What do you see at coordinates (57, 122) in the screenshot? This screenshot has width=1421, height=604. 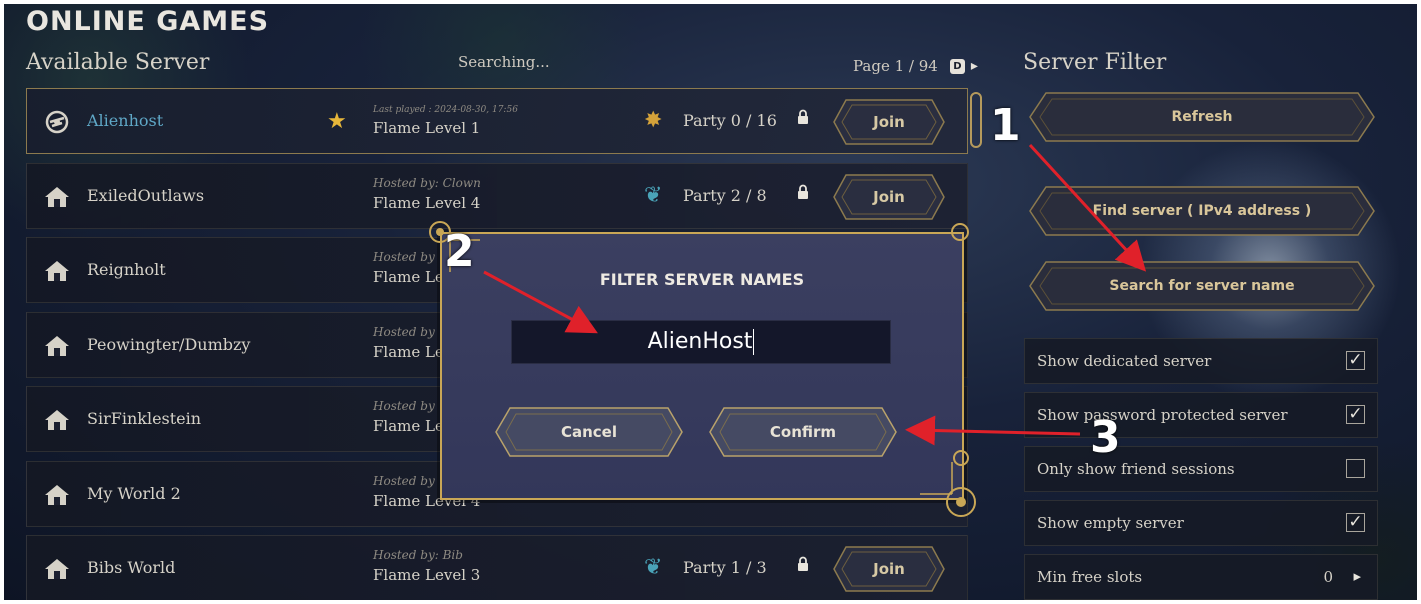 I see `dedicated-server-icon` at bounding box center [57, 122].